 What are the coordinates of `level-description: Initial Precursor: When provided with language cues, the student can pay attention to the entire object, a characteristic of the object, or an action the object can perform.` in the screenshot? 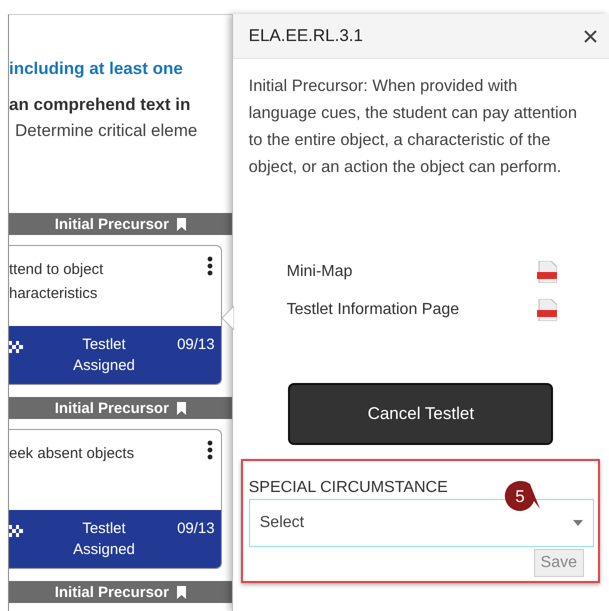 It's located at (413, 127).